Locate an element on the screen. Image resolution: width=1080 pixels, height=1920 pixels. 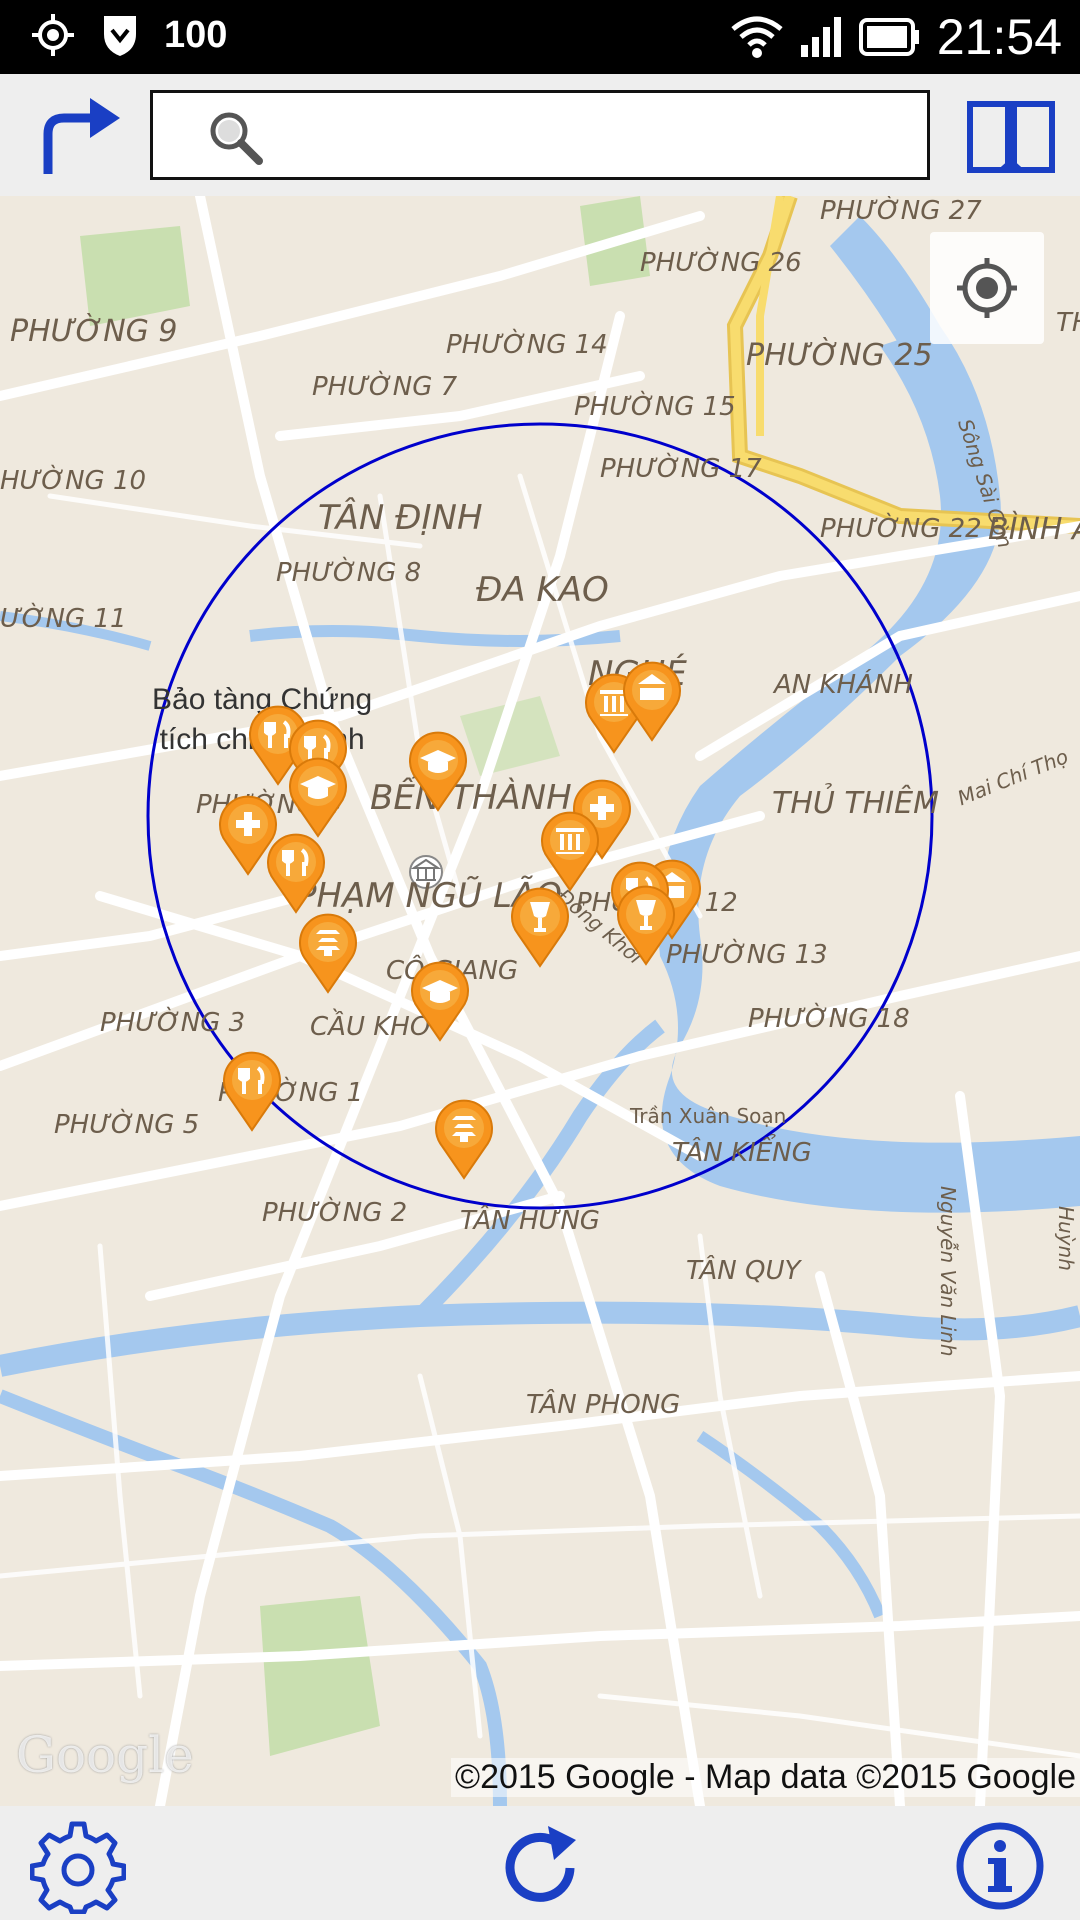
street-label: Trần Xuân Soạn is located at coordinates (708, 1116).